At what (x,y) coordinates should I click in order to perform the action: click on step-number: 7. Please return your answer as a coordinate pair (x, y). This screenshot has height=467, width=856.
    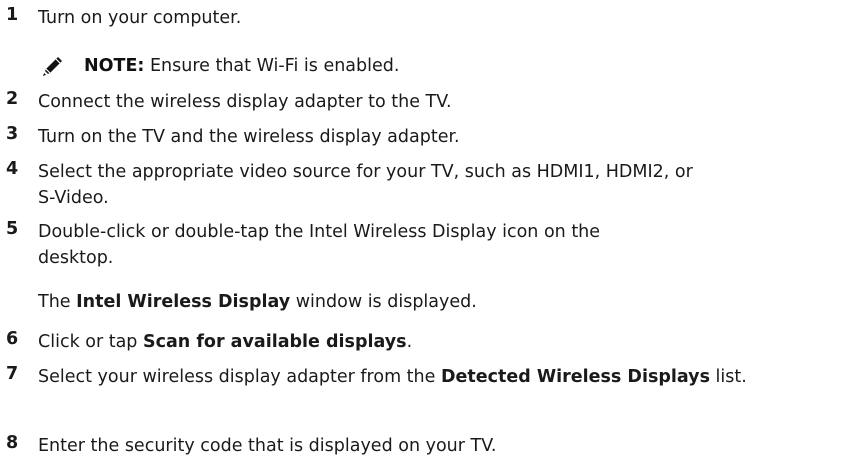
    Looking at the image, I should click on (12, 374).